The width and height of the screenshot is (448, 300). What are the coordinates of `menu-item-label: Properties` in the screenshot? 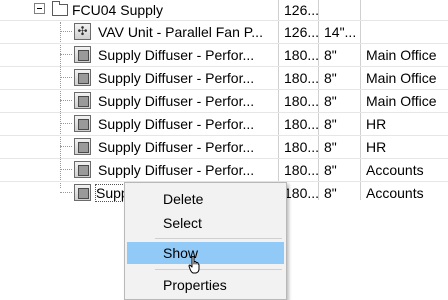 It's located at (195, 285).